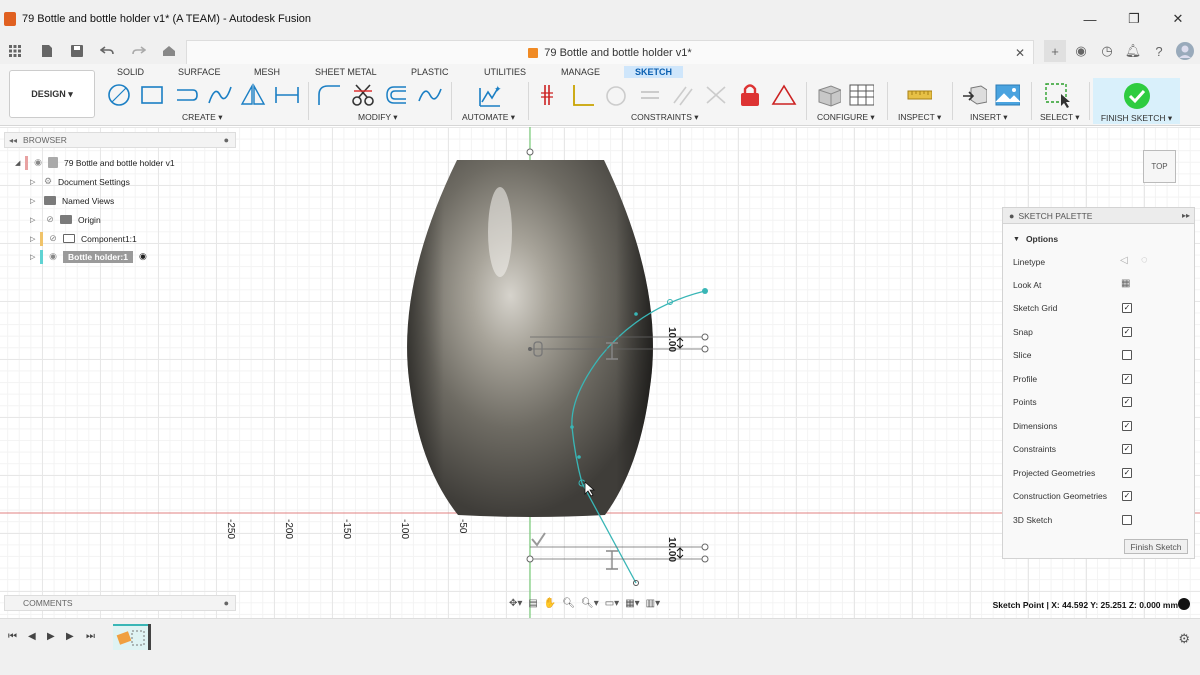  What do you see at coordinates (202, 117) in the screenshot?
I see `create-menu: CREATE ▾` at bounding box center [202, 117].